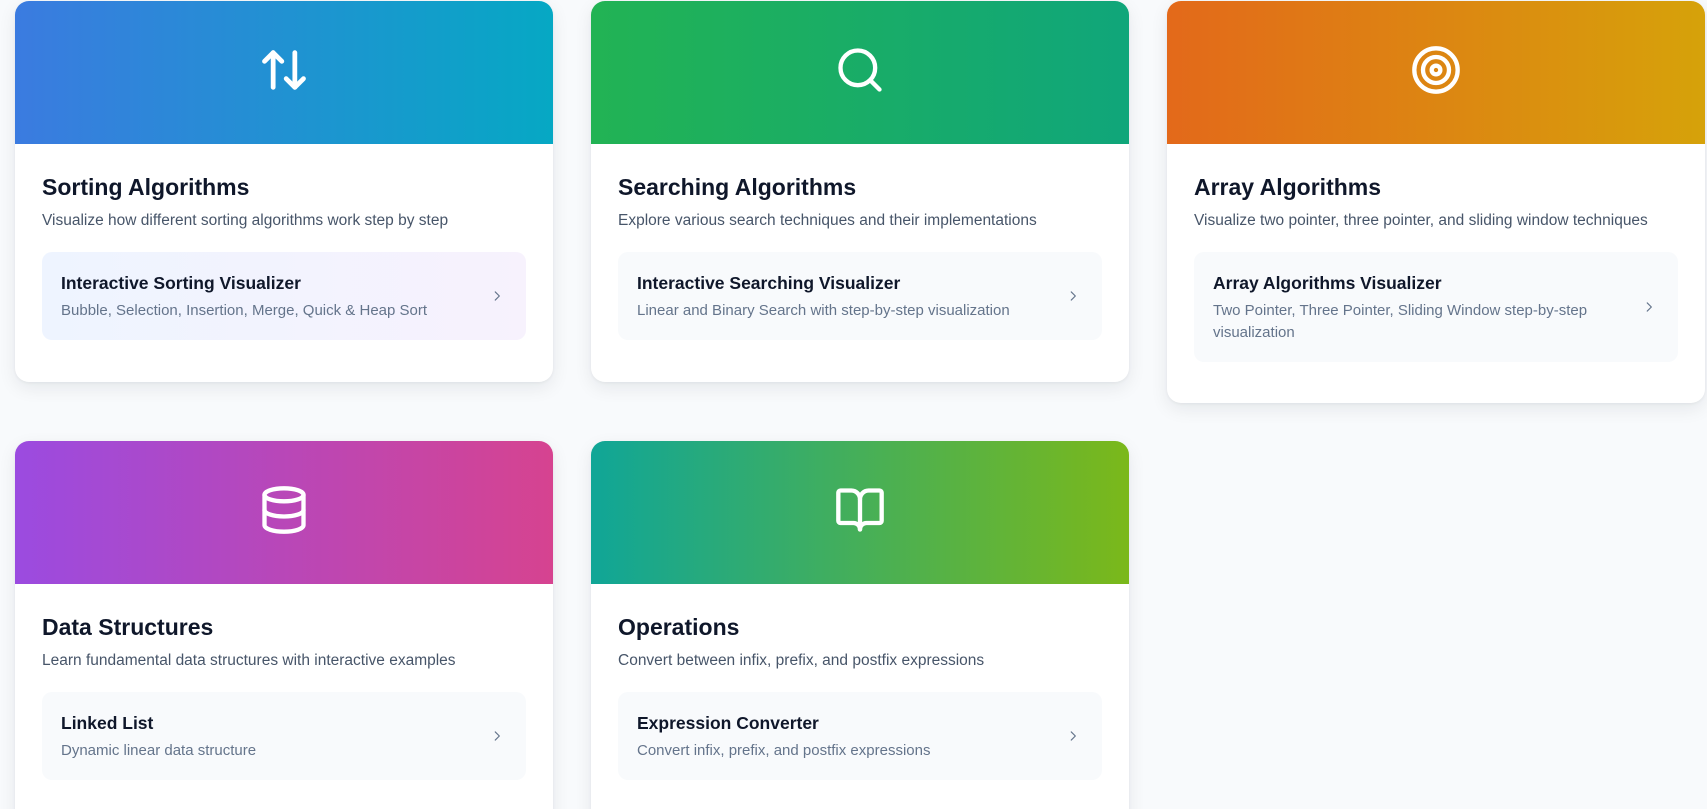 Image resolution: width=1707 pixels, height=809 pixels. Describe the element at coordinates (679, 627) in the screenshot. I see `card-title: Operations` at that location.